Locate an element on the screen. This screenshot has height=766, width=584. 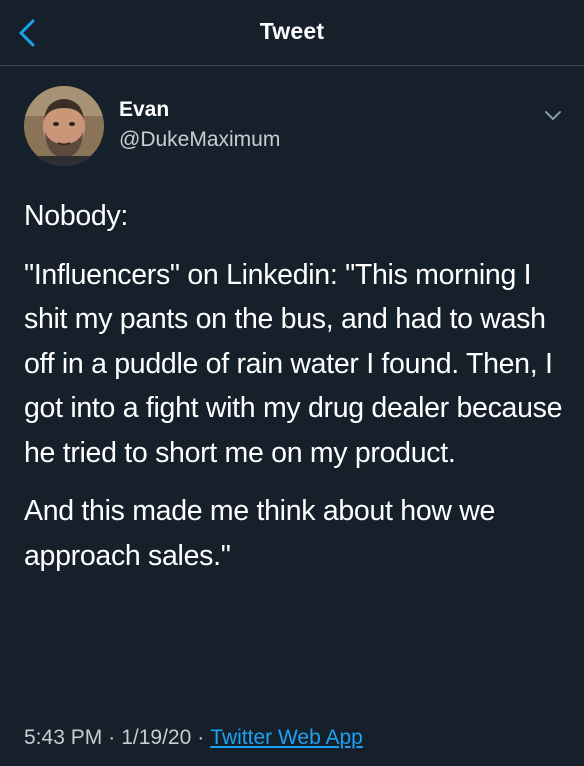
avatar-image is located at coordinates (64, 126).